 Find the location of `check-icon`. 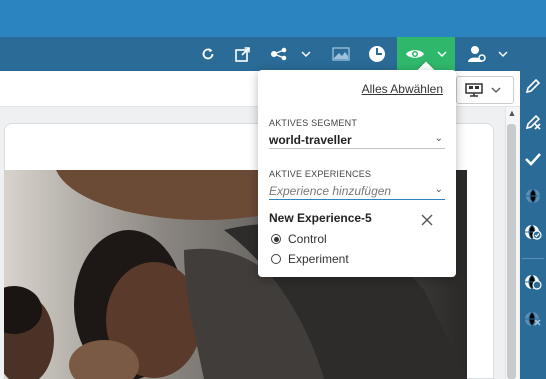

check-icon is located at coordinates (533, 159).